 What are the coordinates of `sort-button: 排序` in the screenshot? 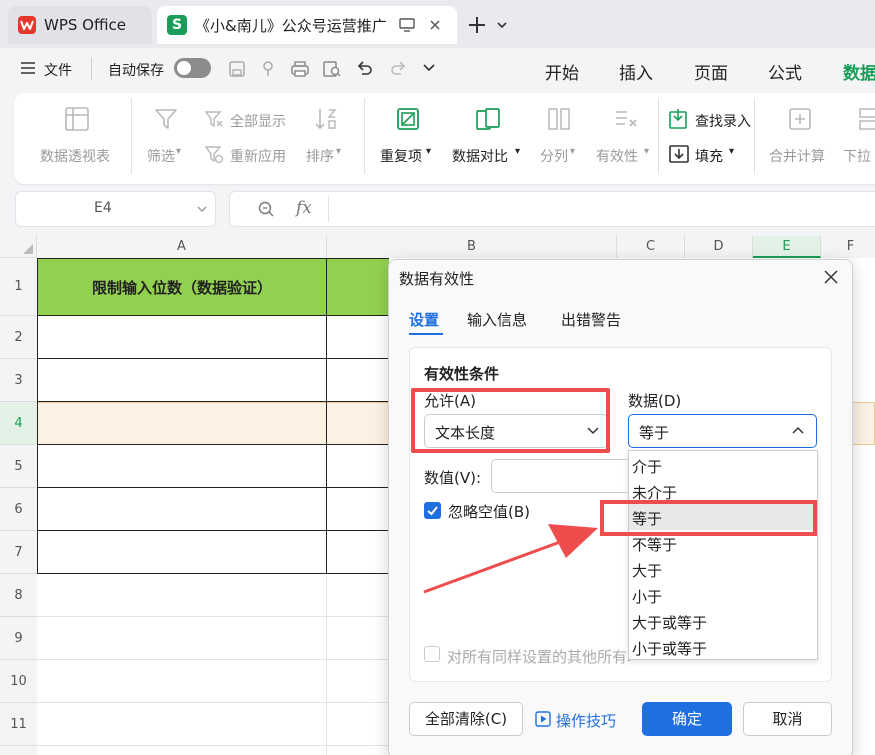 It's located at (320, 156).